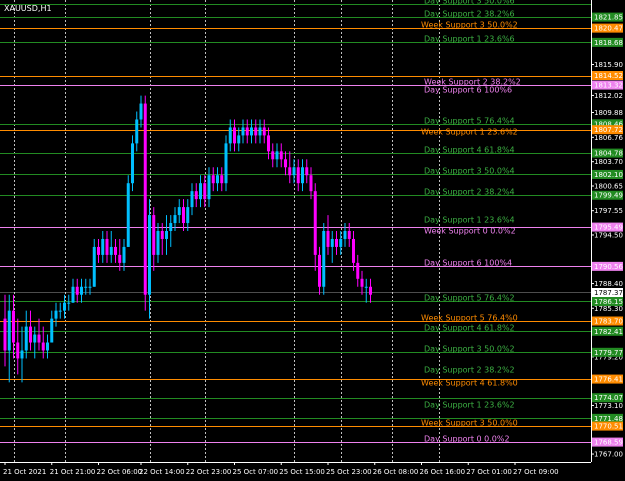  Describe the element at coordinates (608, 332) in the screenshot. I see `level-price-tag-label: 1782.41` at that location.